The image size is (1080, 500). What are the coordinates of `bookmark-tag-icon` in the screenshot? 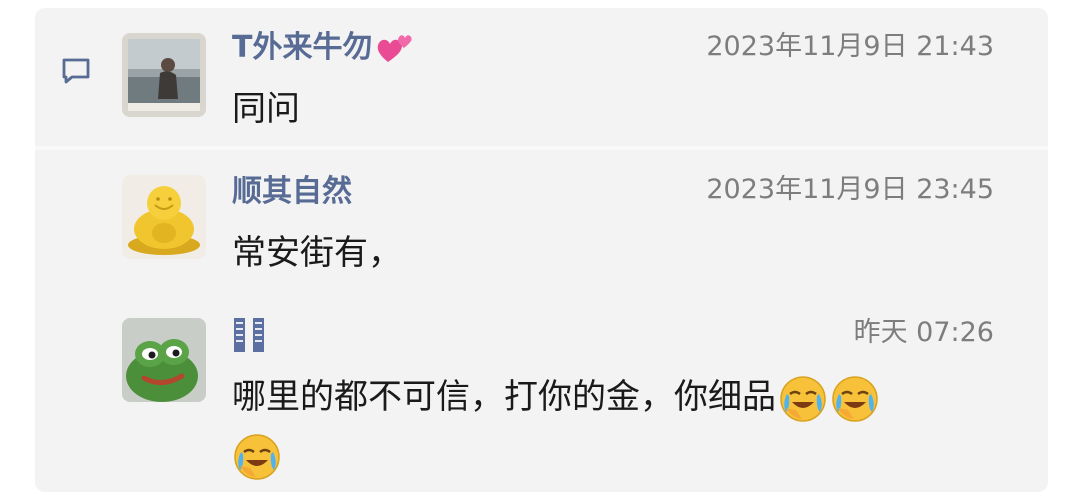 It's located at (249, 335).